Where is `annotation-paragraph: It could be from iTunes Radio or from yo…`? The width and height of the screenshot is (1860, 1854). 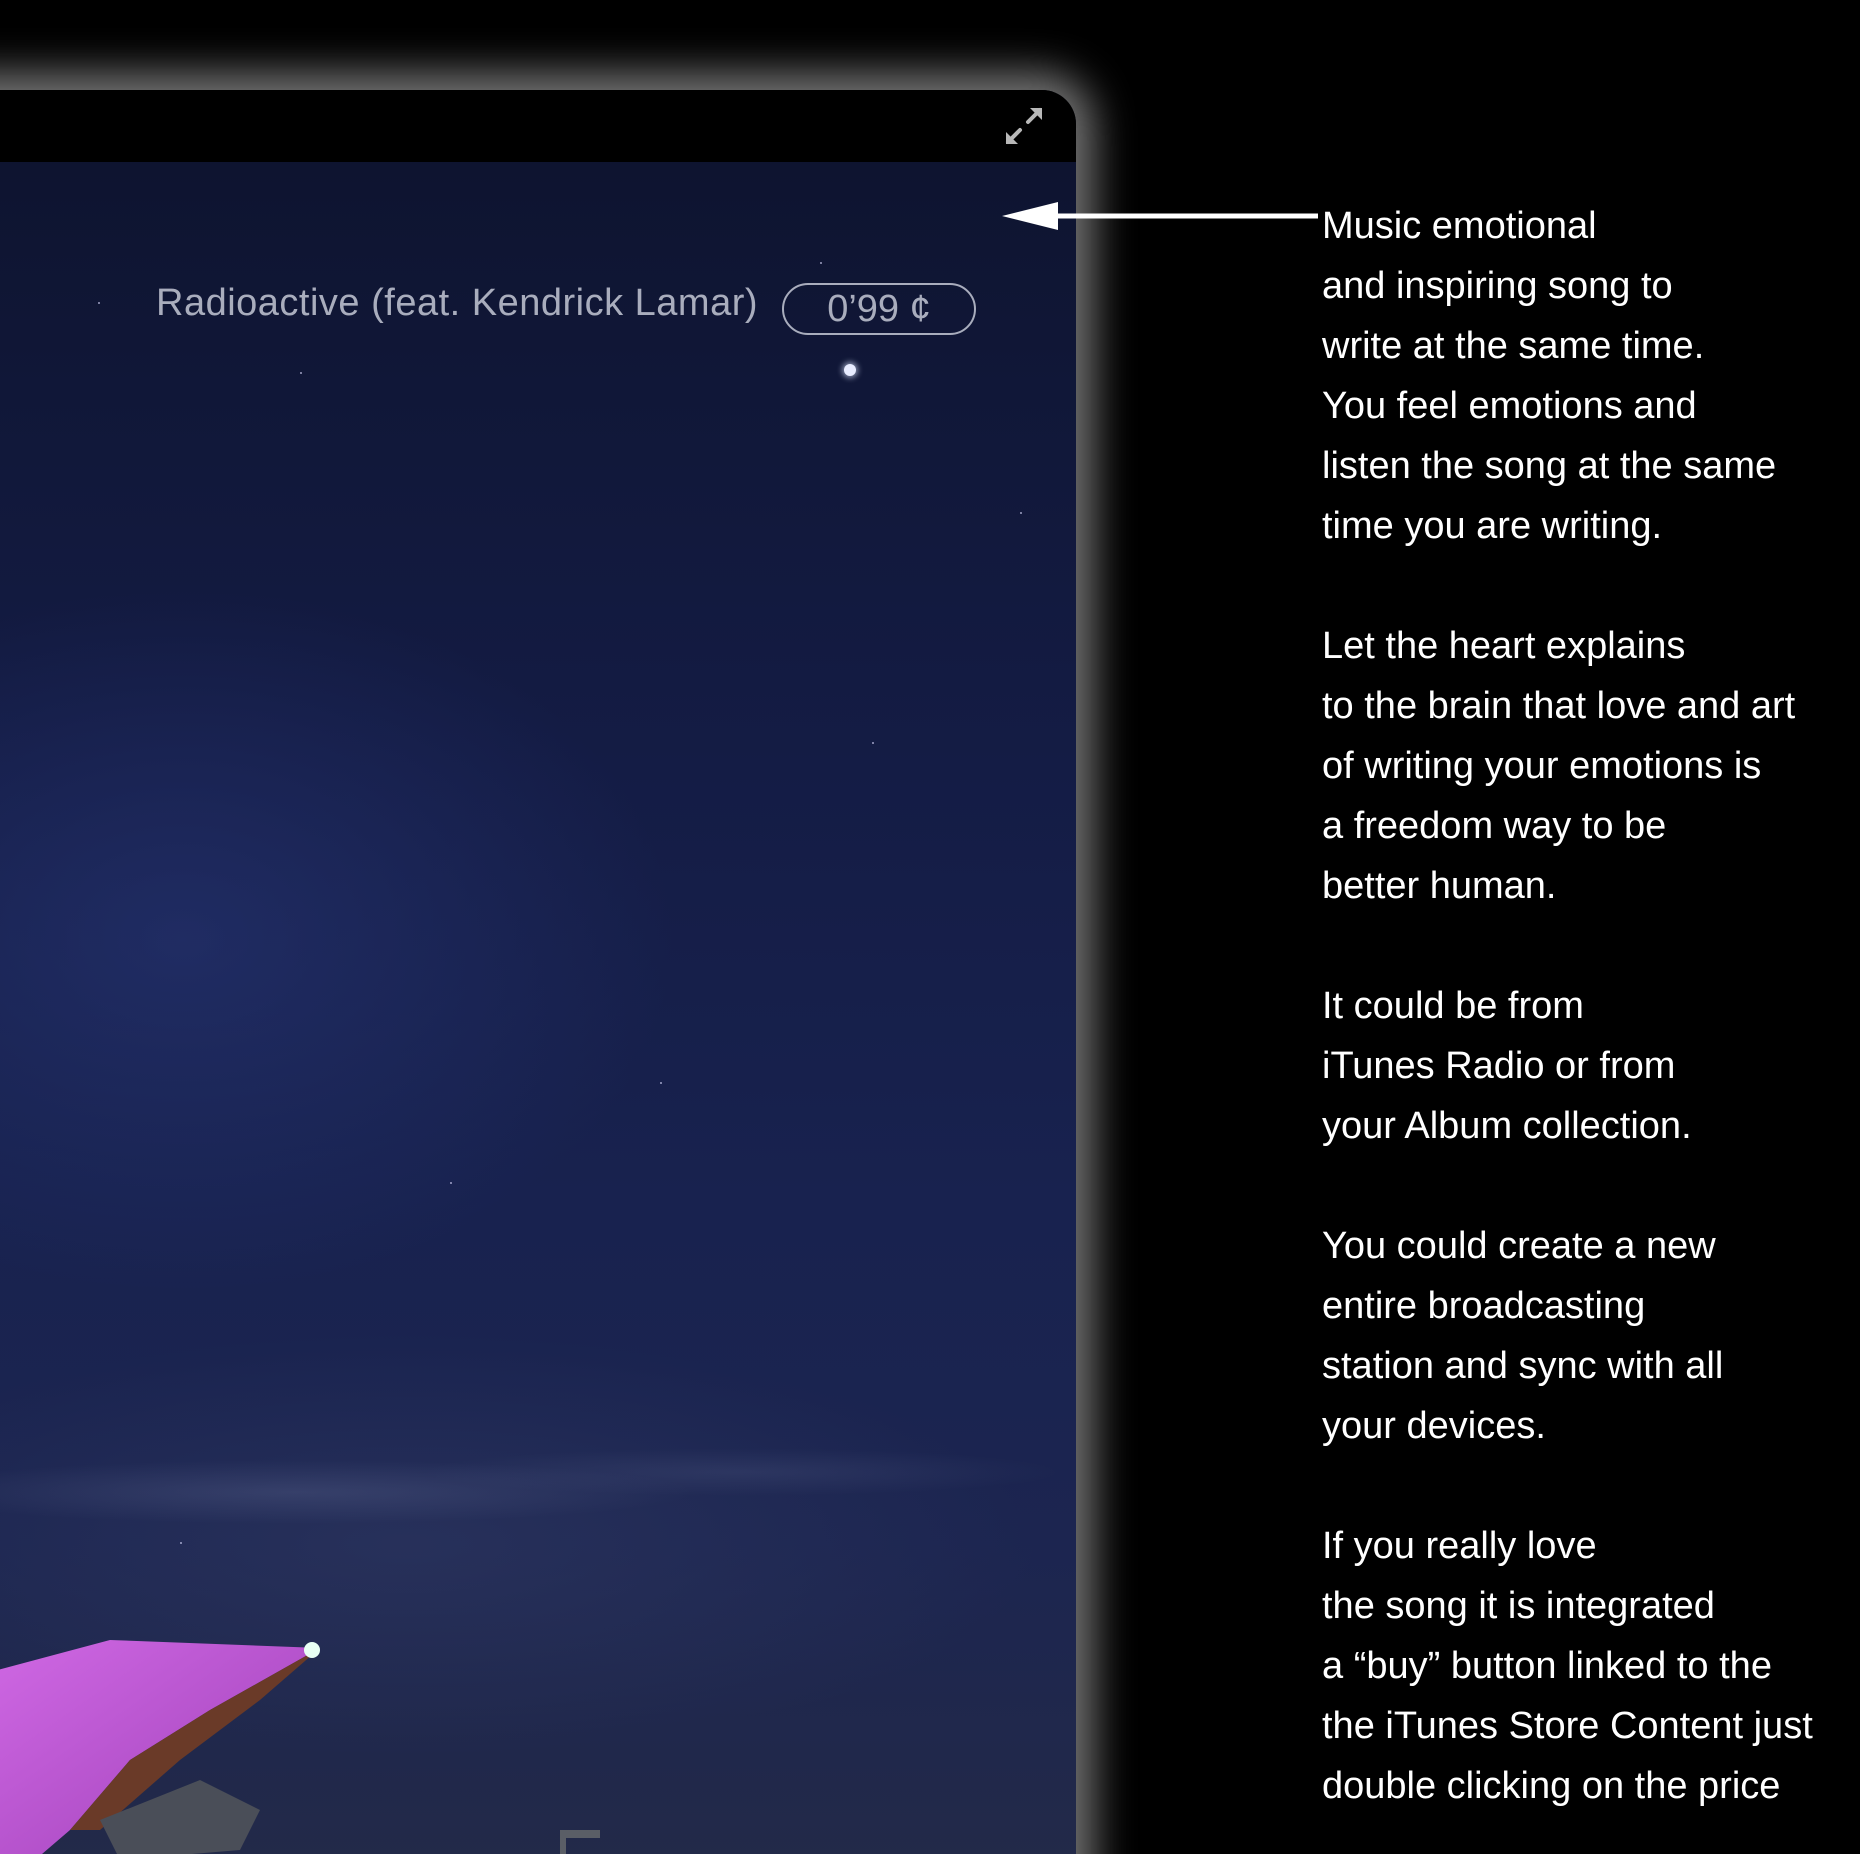
annotation-paragraph: It could be from iTunes Radio or from yo… is located at coordinates (1507, 1066).